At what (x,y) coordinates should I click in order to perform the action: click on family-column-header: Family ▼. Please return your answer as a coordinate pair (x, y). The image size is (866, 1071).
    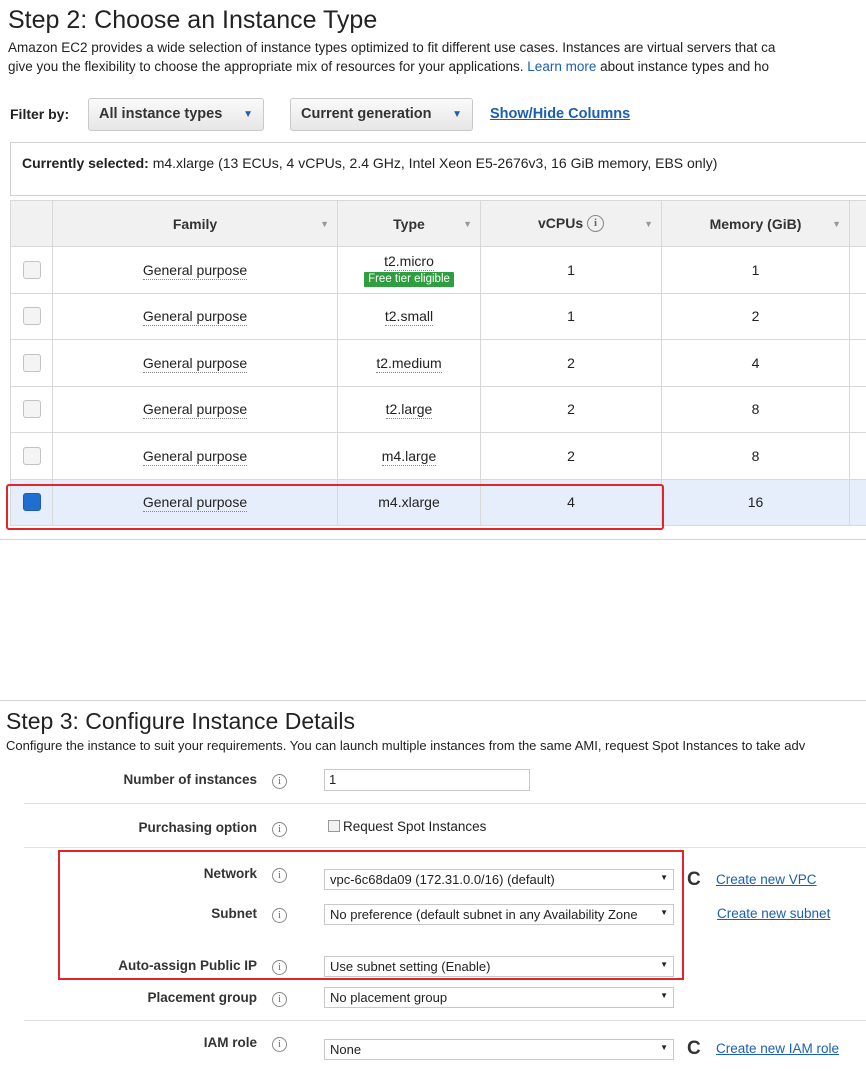
    Looking at the image, I should click on (195, 223).